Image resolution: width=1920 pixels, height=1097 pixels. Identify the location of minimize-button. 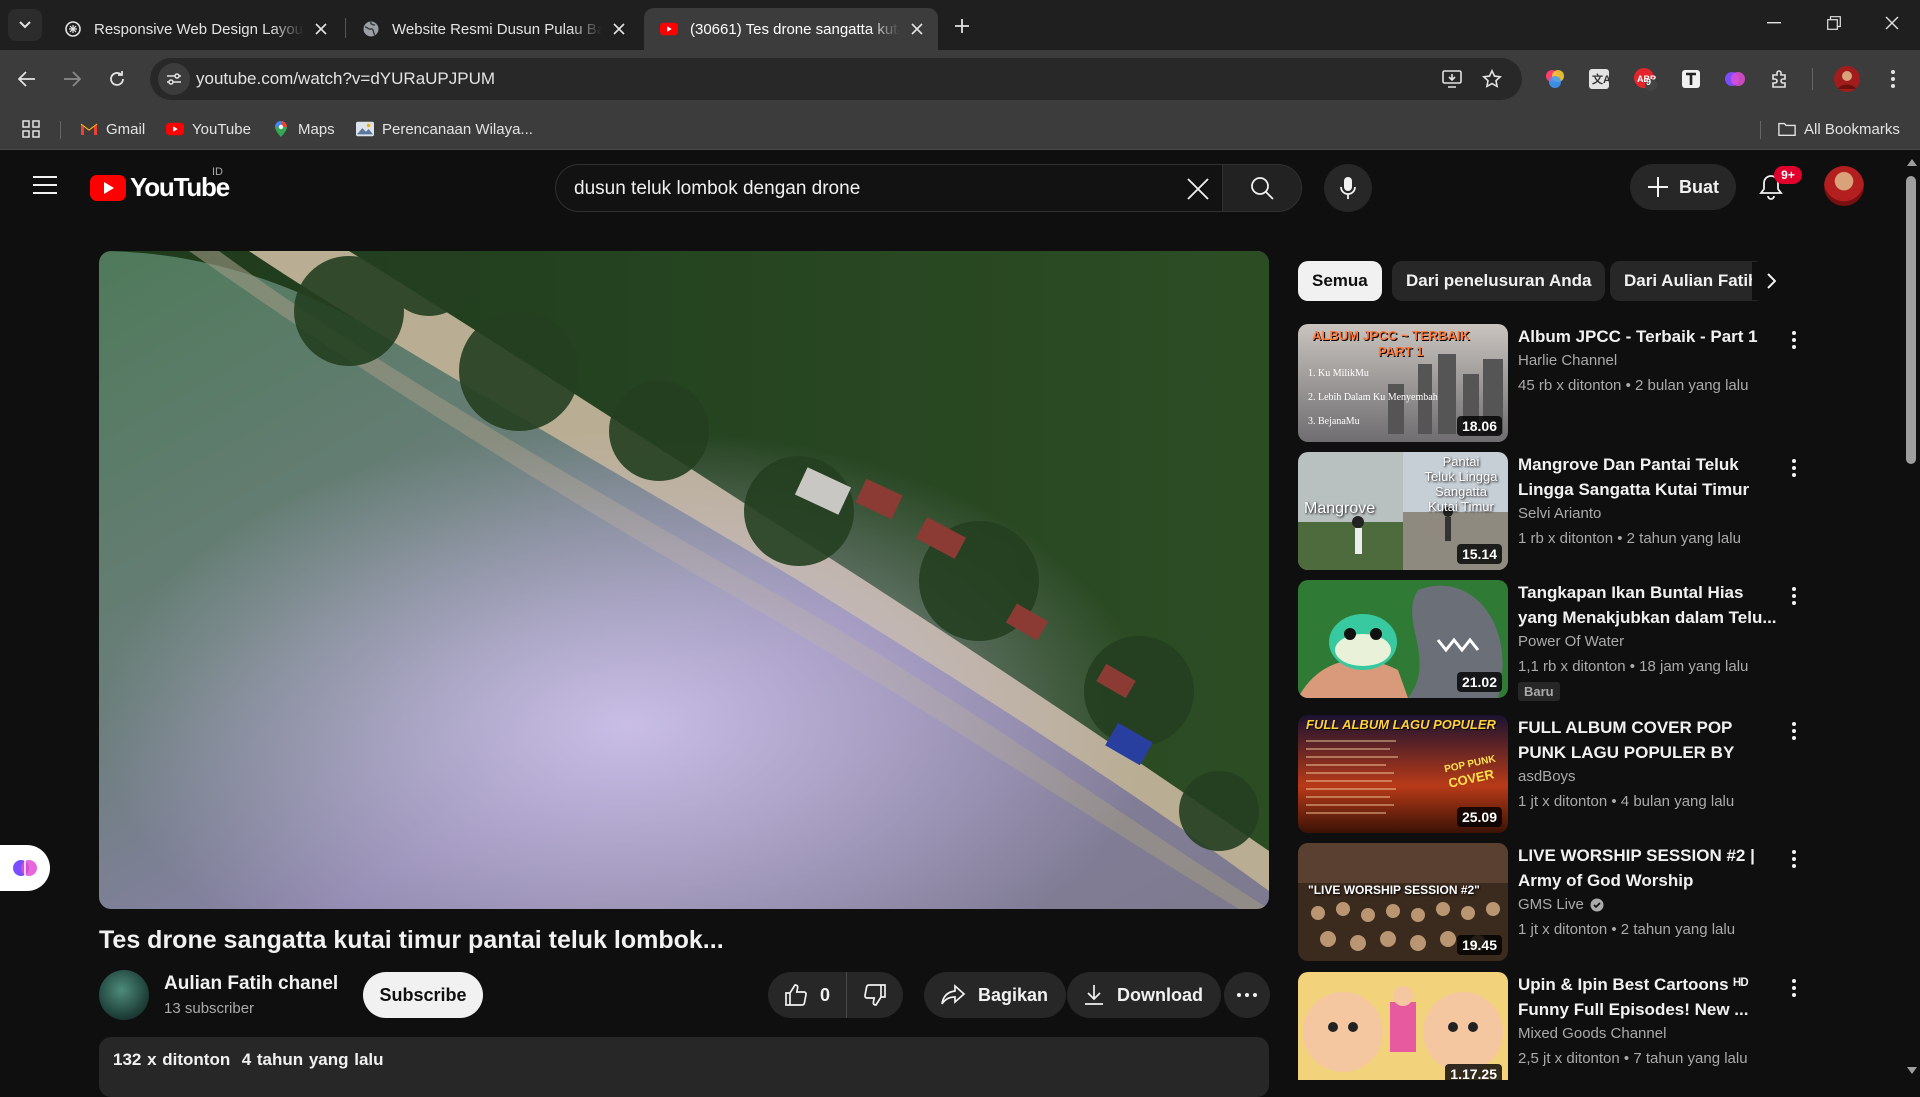
(1774, 23).